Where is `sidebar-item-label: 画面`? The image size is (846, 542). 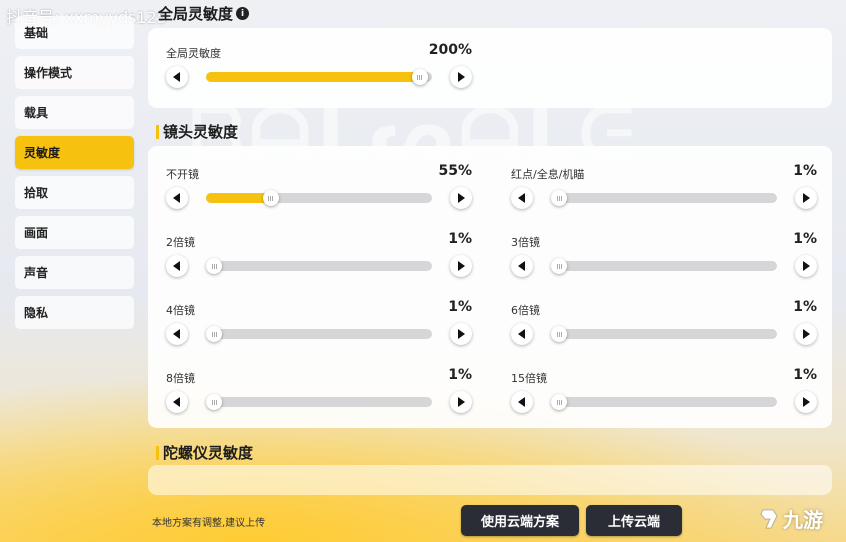
sidebar-item-label: 画面 is located at coordinates (36, 233).